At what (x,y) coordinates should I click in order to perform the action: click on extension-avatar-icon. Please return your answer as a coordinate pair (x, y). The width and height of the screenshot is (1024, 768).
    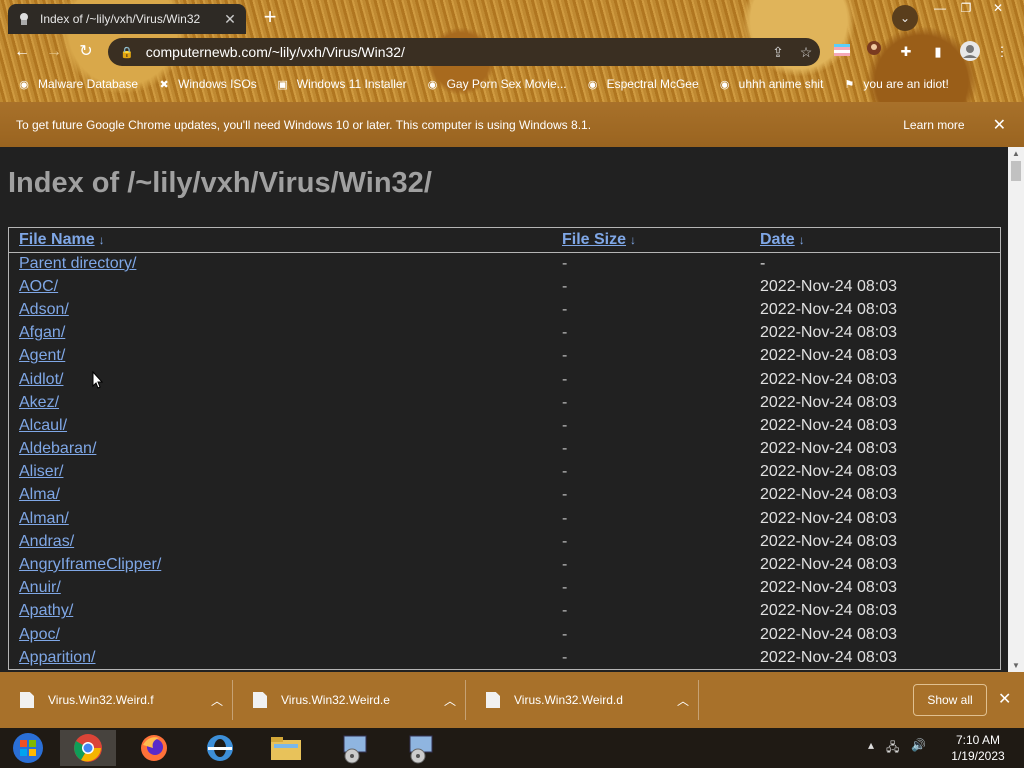
    Looking at the image, I should click on (874, 52).